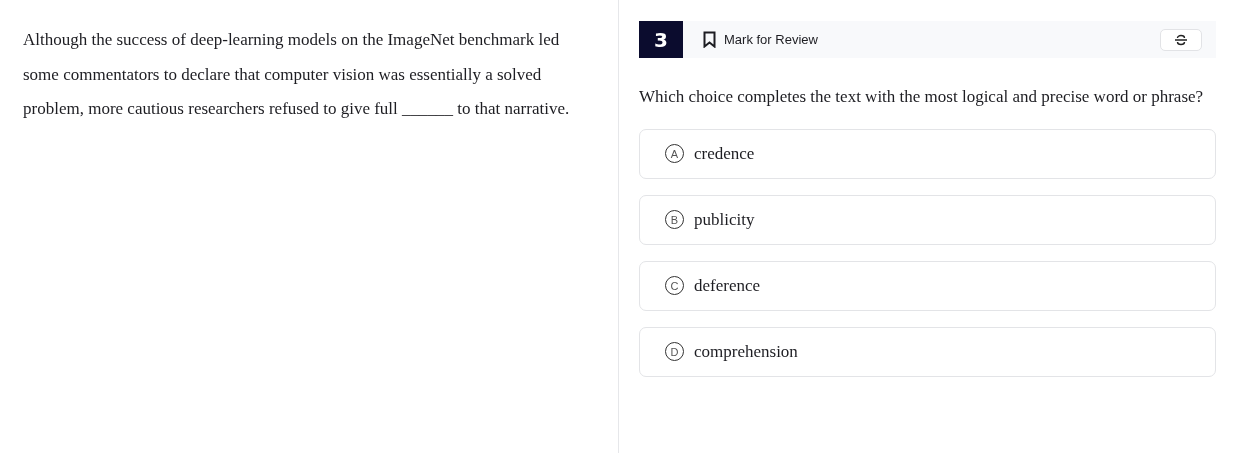 This screenshot has height=453, width=1251. What do you see at coordinates (746, 351) in the screenshot?
I see `choice-text: comprehension` at bounding box center [746, 351].